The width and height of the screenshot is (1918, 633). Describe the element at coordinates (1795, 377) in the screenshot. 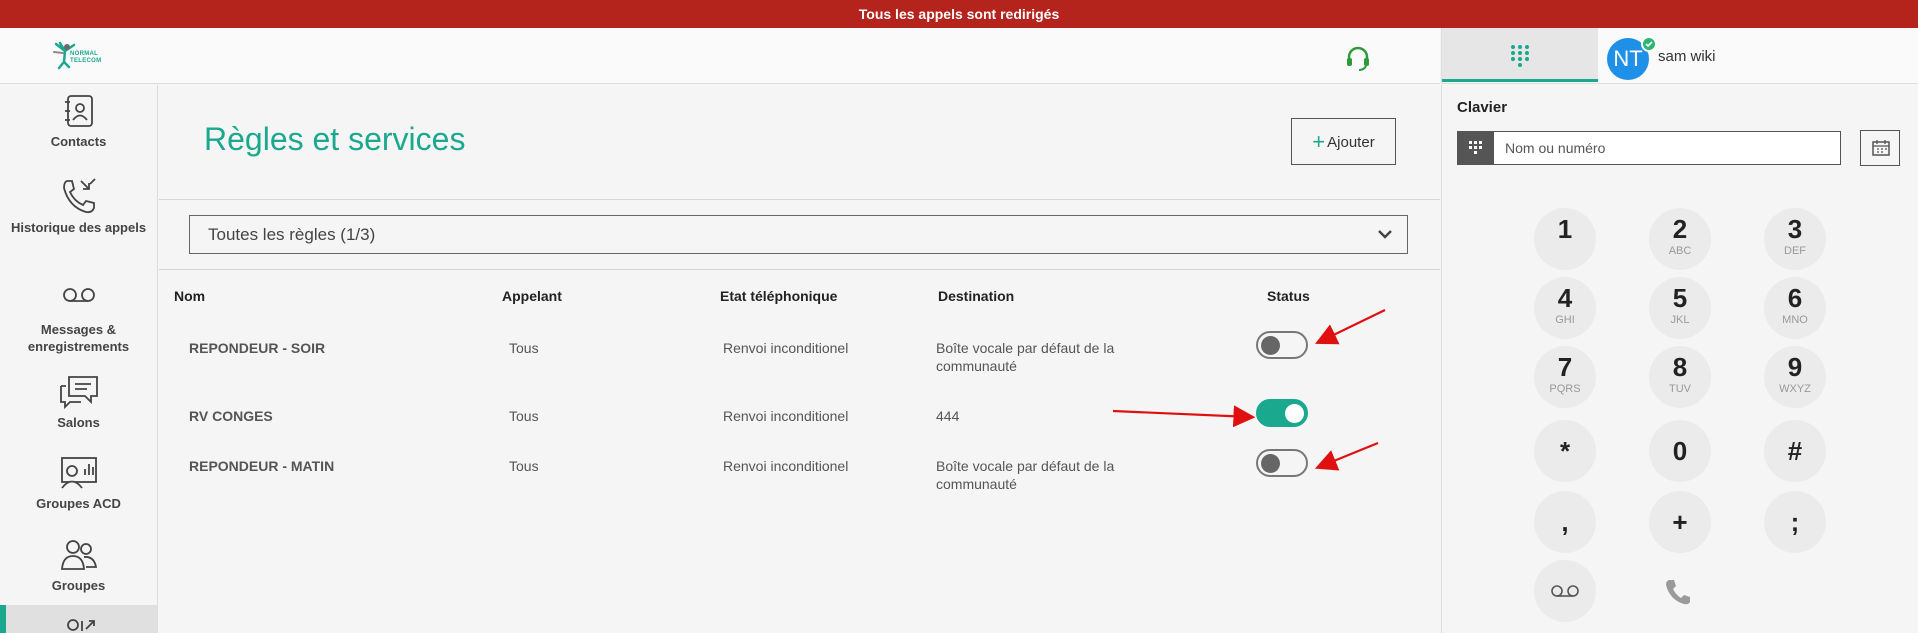

I see `key-9: 9 WXYZ` at that location.